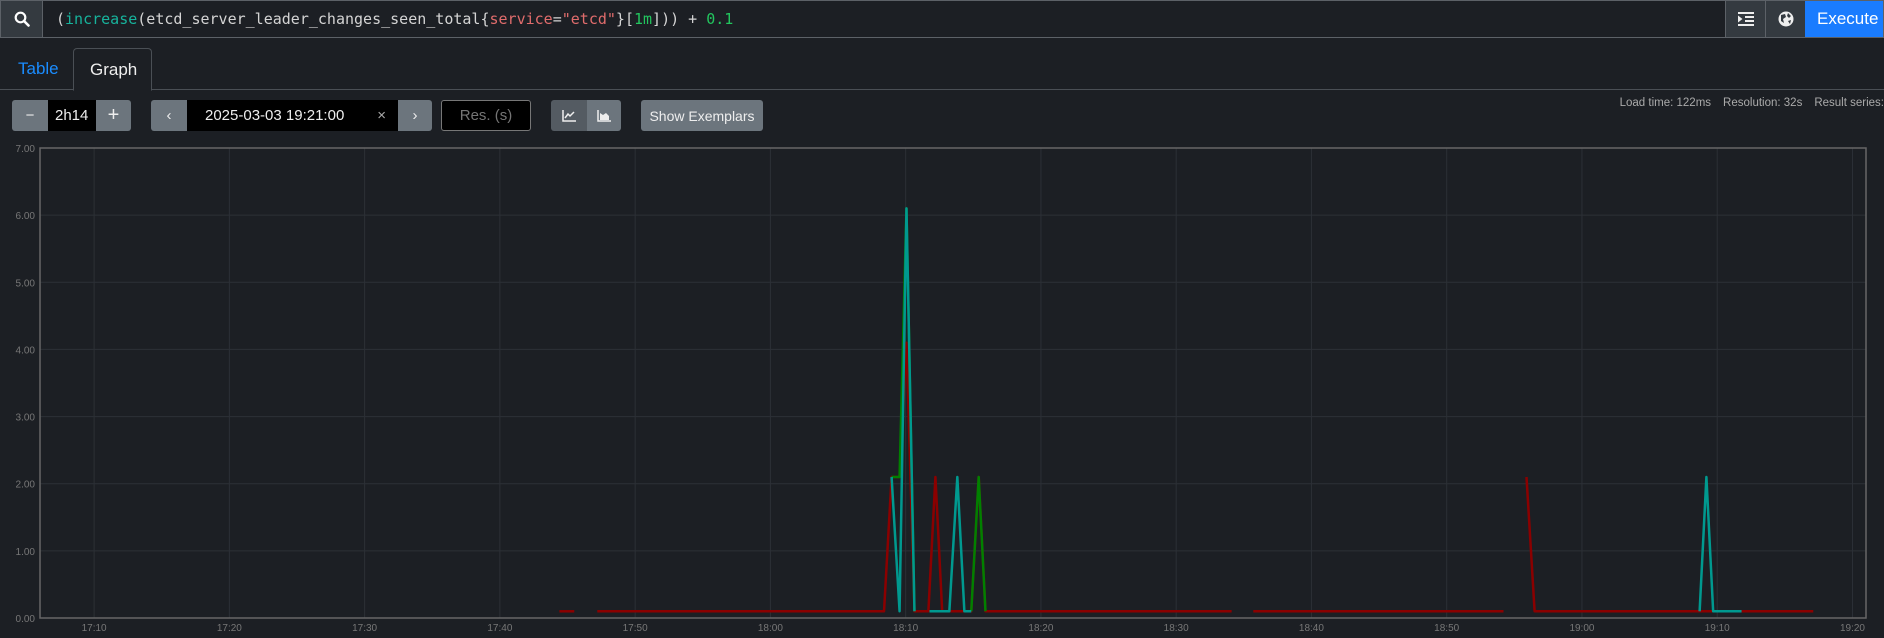 This screenshot has width=1884, height=638. I want to click on series-green-line, so click(978, 543).